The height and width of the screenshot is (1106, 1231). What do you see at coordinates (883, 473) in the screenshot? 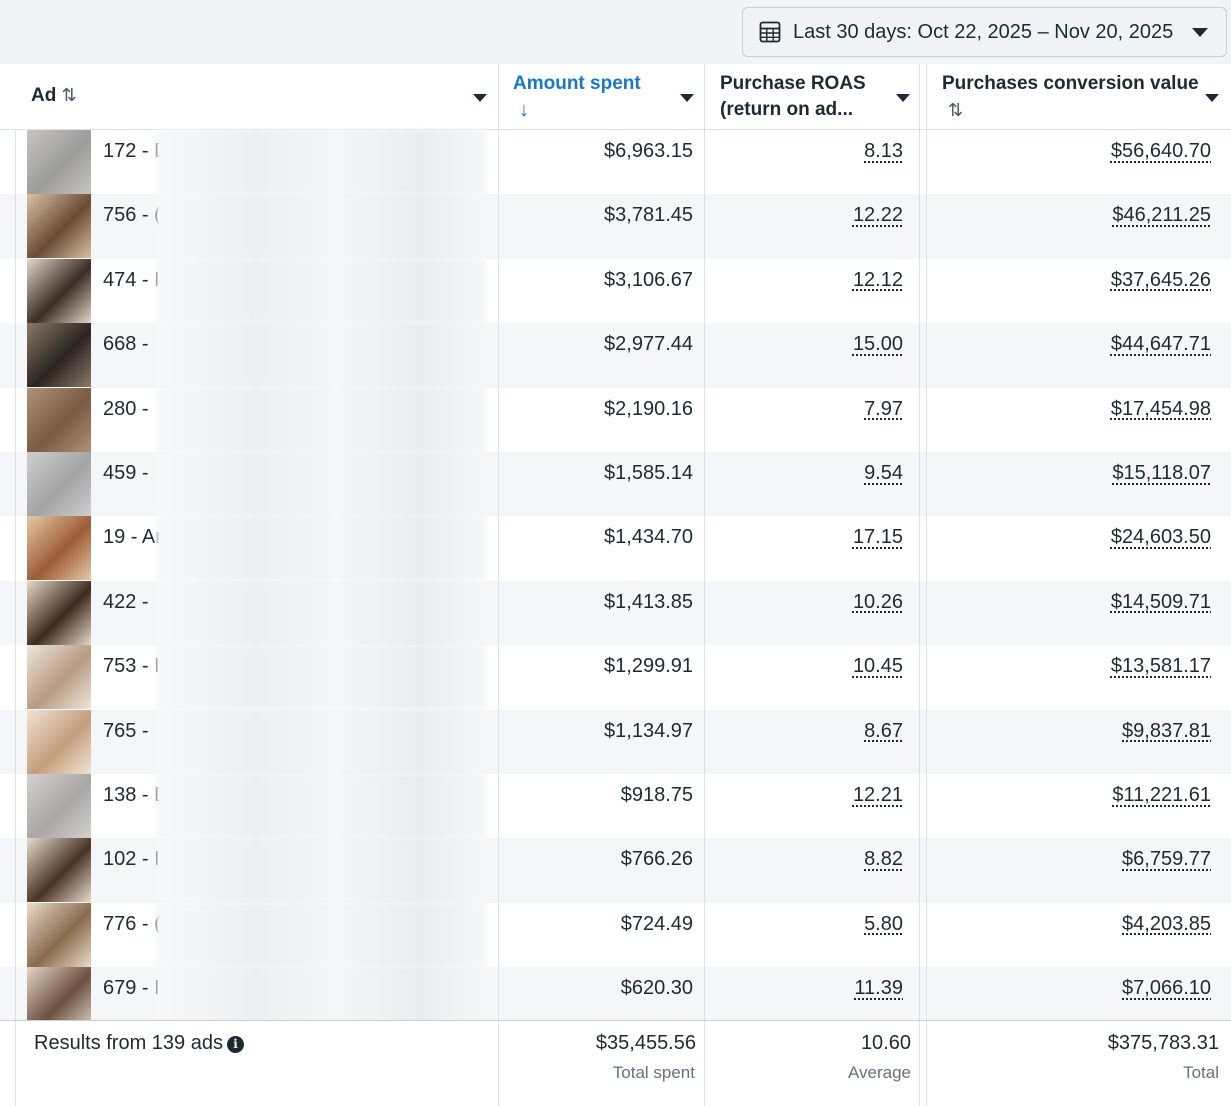
I see `purchase-roas-cell: 9.54` at bounding box center [883, 473].